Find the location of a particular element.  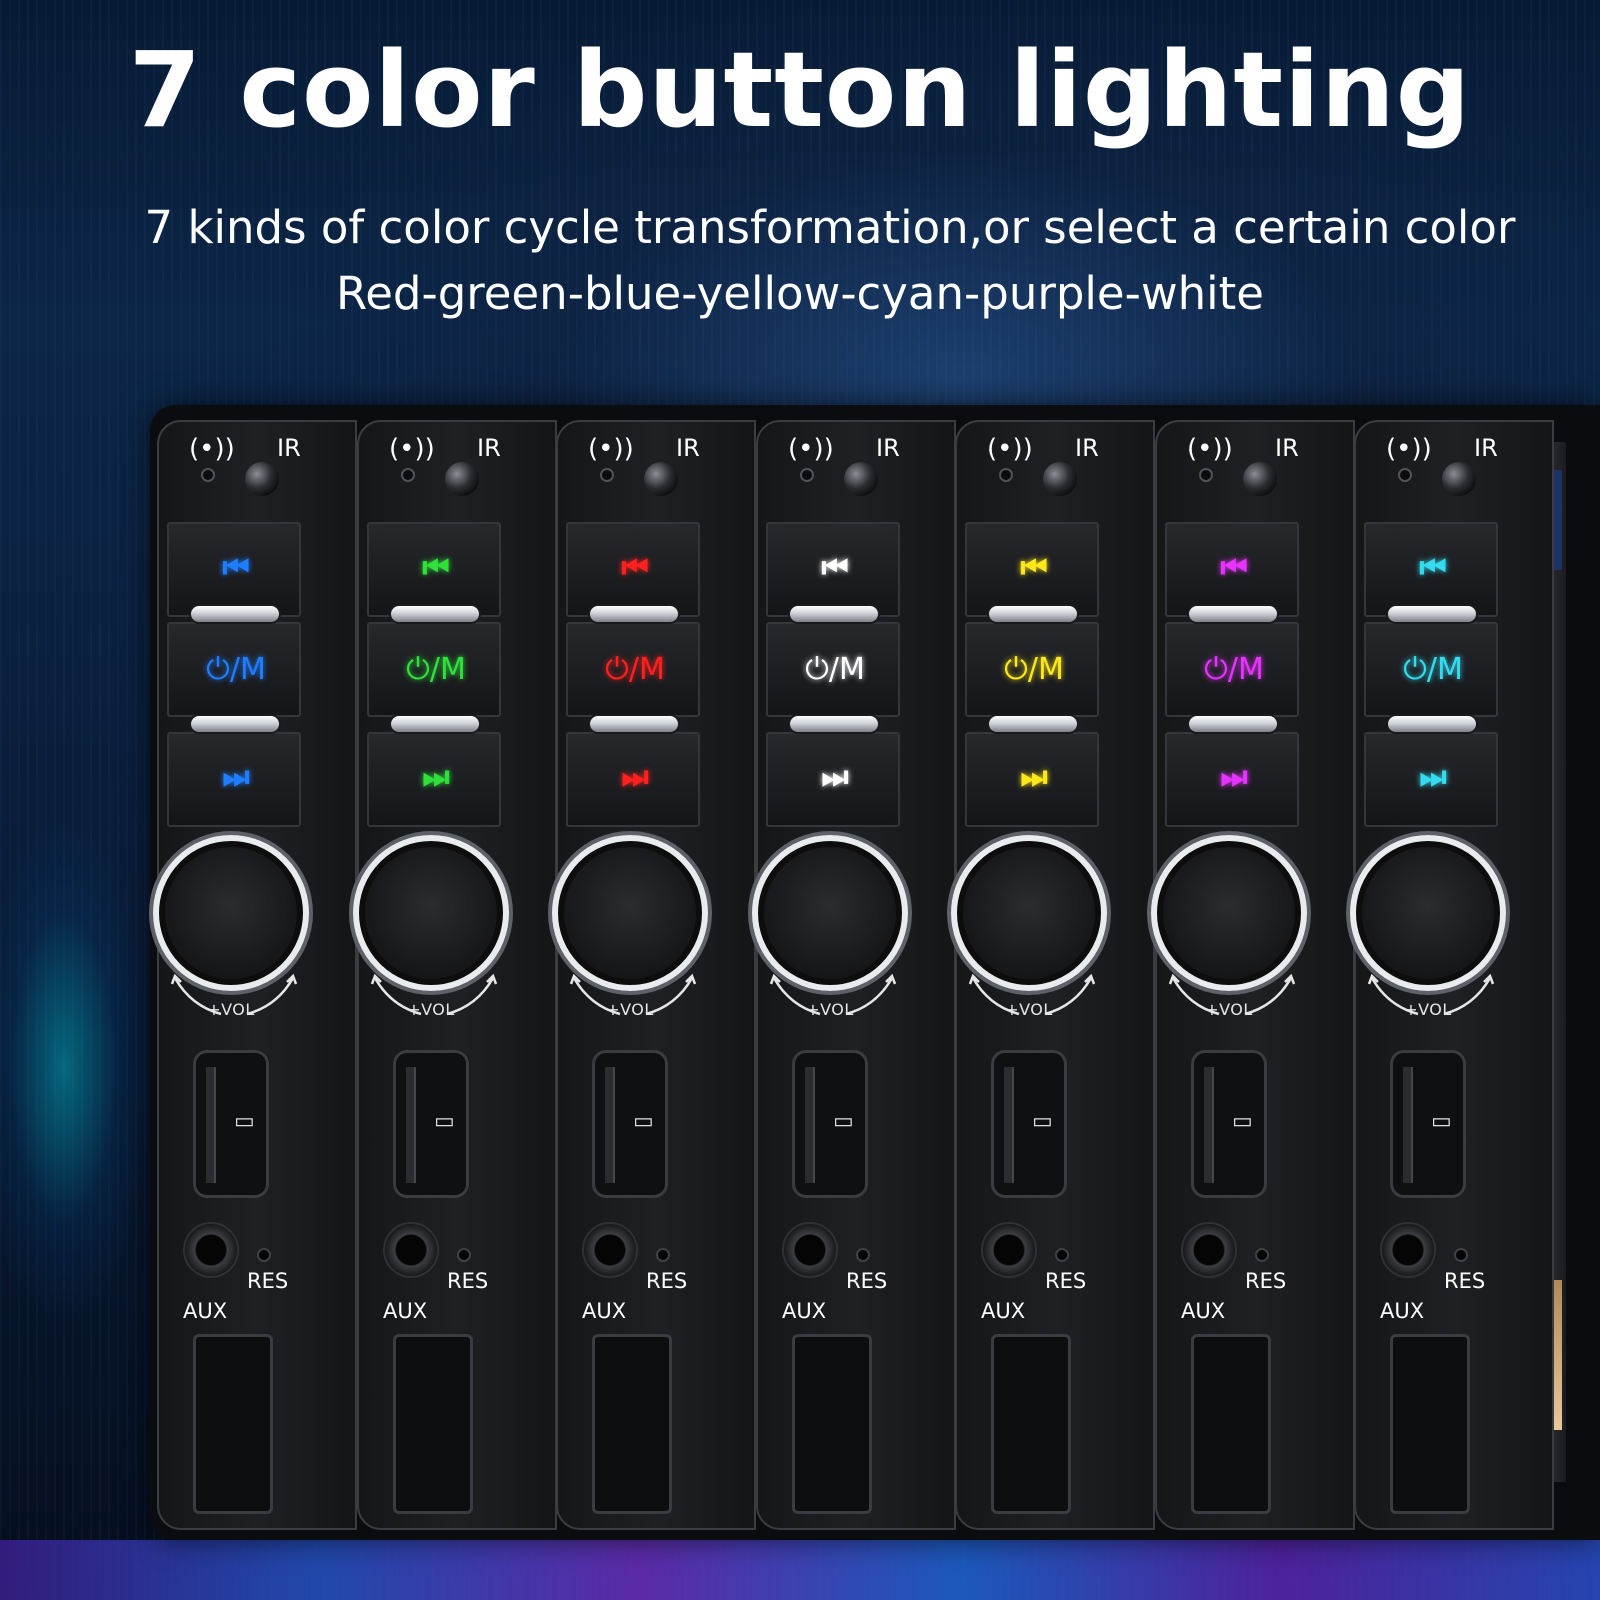

background-glow is located at coordinates (80, 1040).